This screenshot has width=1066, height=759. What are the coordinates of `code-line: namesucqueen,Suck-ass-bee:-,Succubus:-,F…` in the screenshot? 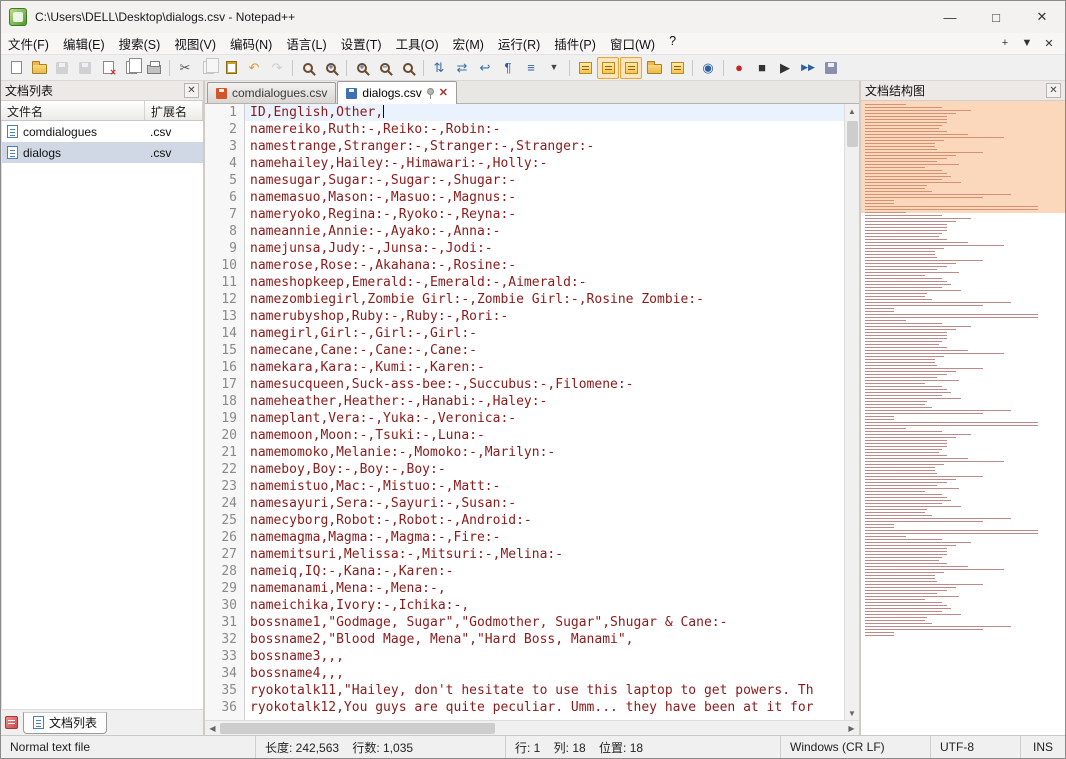 It's located at (544, 384).